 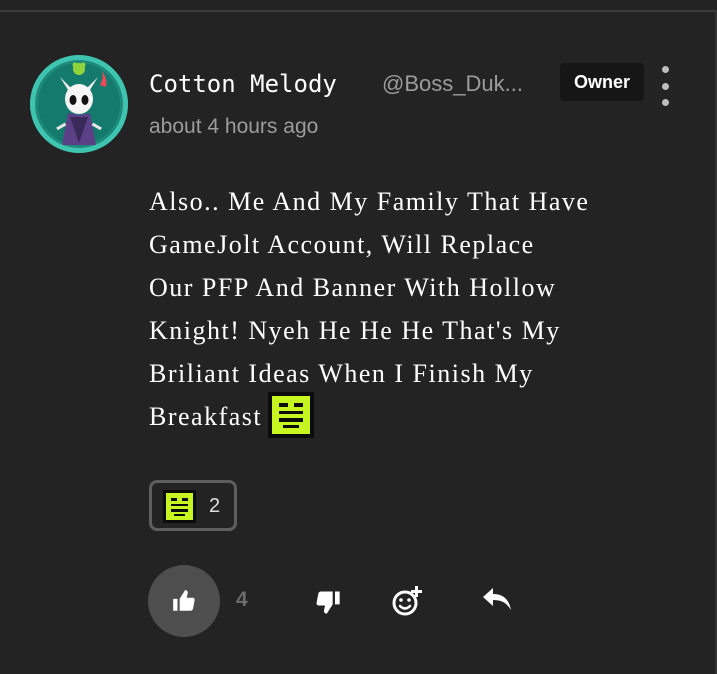 I want to click on thumbs-down-icon, so click(x=328, y=602).